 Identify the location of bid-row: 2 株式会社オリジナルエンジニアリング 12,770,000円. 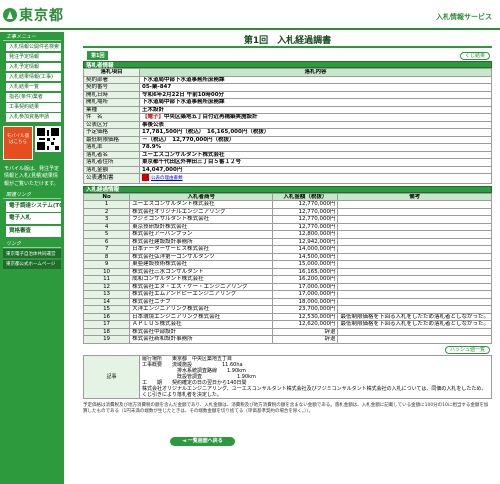
(287, 211).